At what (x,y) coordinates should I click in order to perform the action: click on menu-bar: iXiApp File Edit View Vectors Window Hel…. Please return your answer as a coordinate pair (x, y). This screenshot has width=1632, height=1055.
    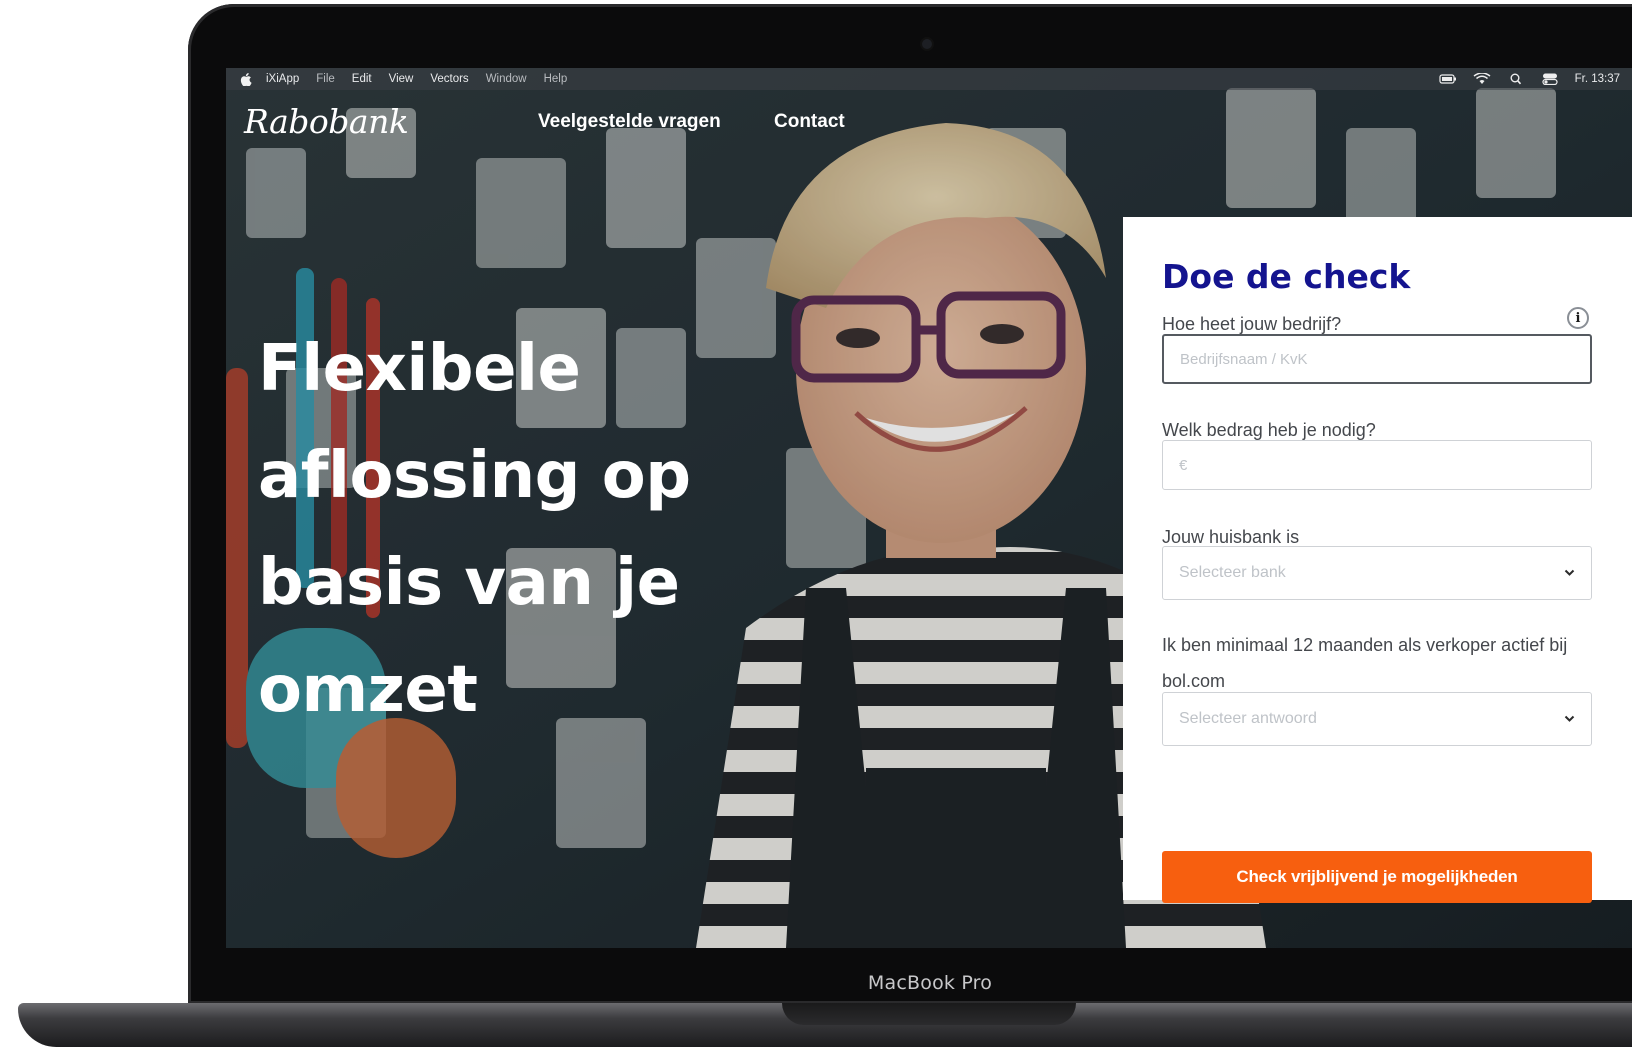
    Looking at the image, I should click on (929, 79).